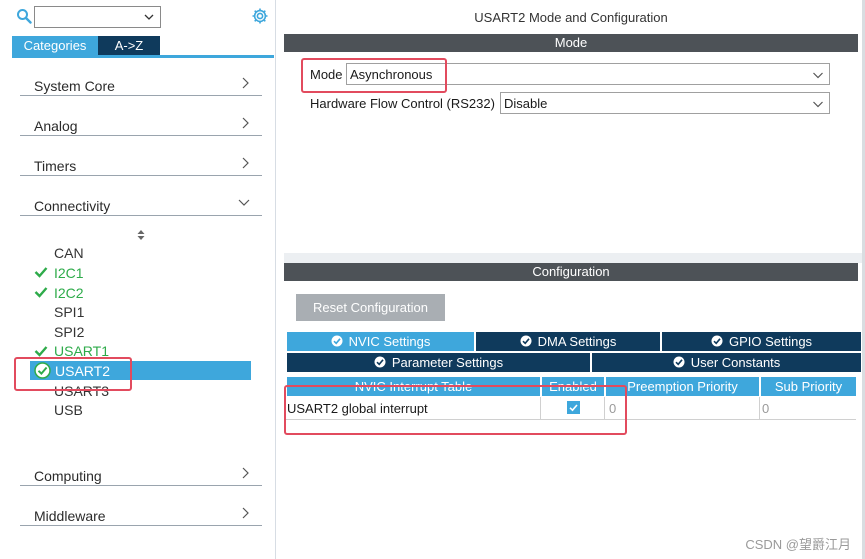 This screenshot has width=865, height=559. What do you see at coordinates (808, 386) in the screenshot?
I see `column-header-sub-priority: Sub Priority` at bounding box center [808, 386].